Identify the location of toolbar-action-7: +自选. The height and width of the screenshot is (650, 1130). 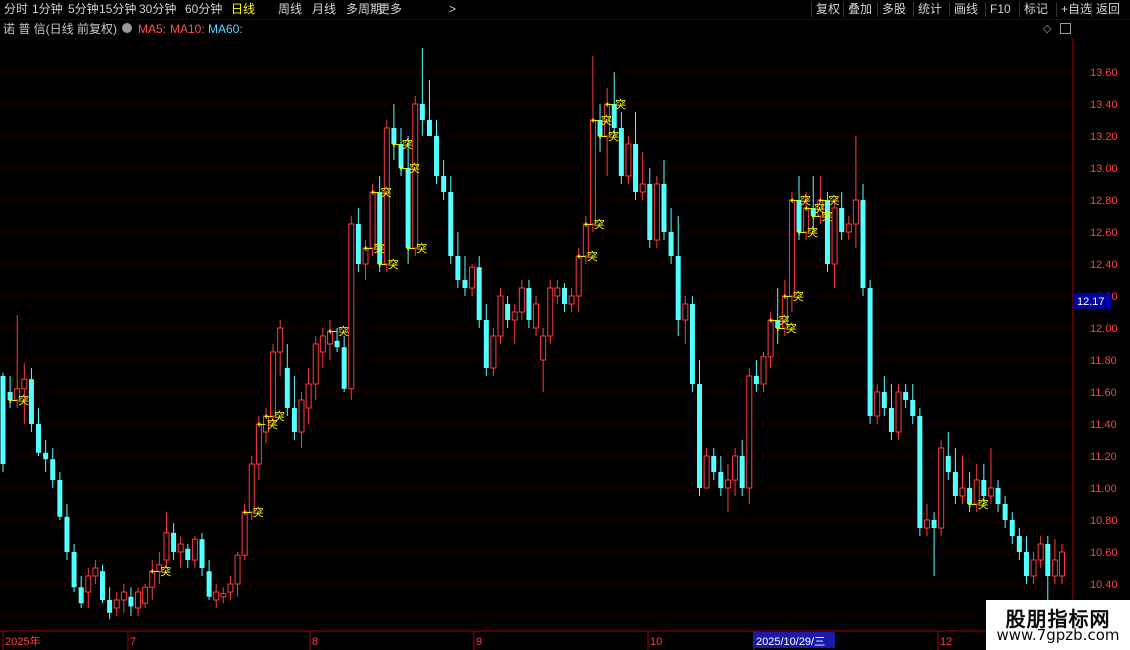
(1076, 9).